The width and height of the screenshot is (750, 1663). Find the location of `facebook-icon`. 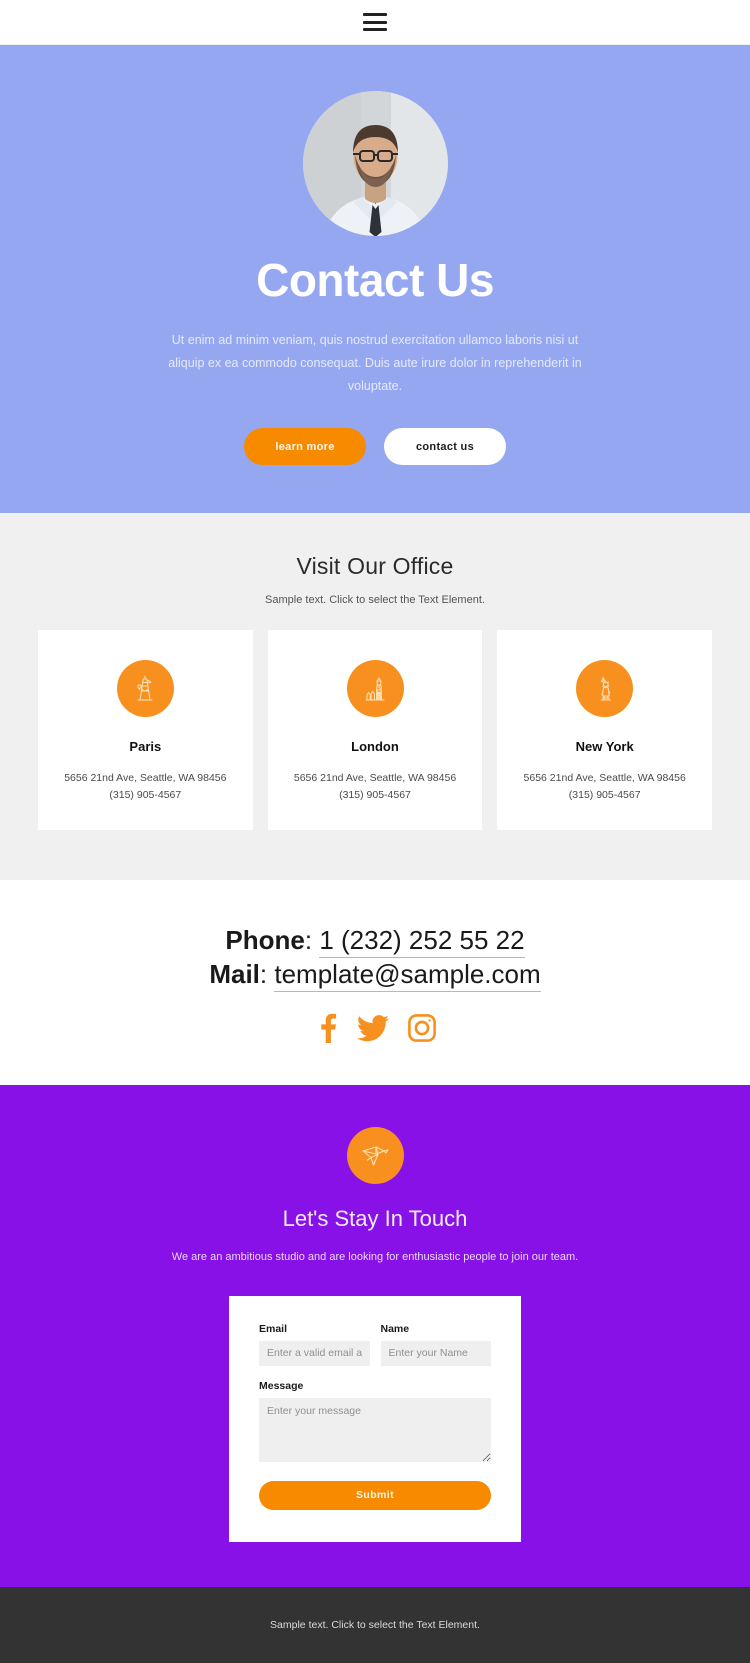

facebook-icon is located at coordinates (326, 1028).